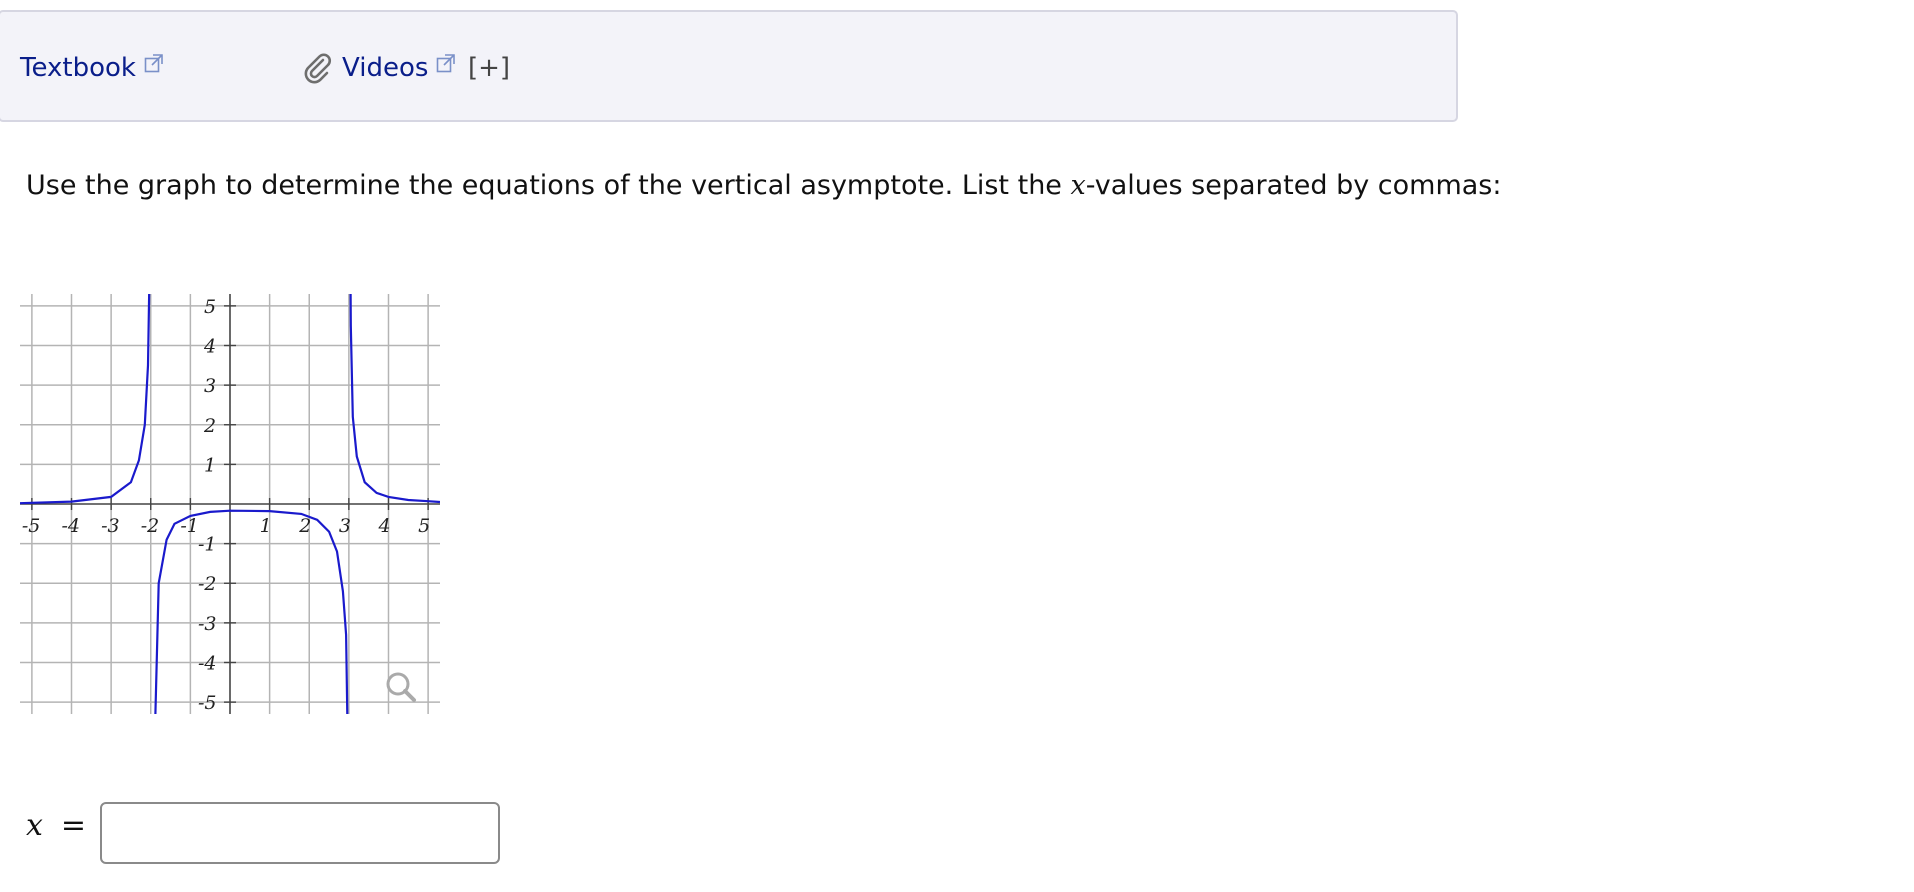 This screenshot has height=892, width=1914. Describe the element at coordinates (1078, 185) in the screenshot. I see `prompt-math-var: x` at that location.